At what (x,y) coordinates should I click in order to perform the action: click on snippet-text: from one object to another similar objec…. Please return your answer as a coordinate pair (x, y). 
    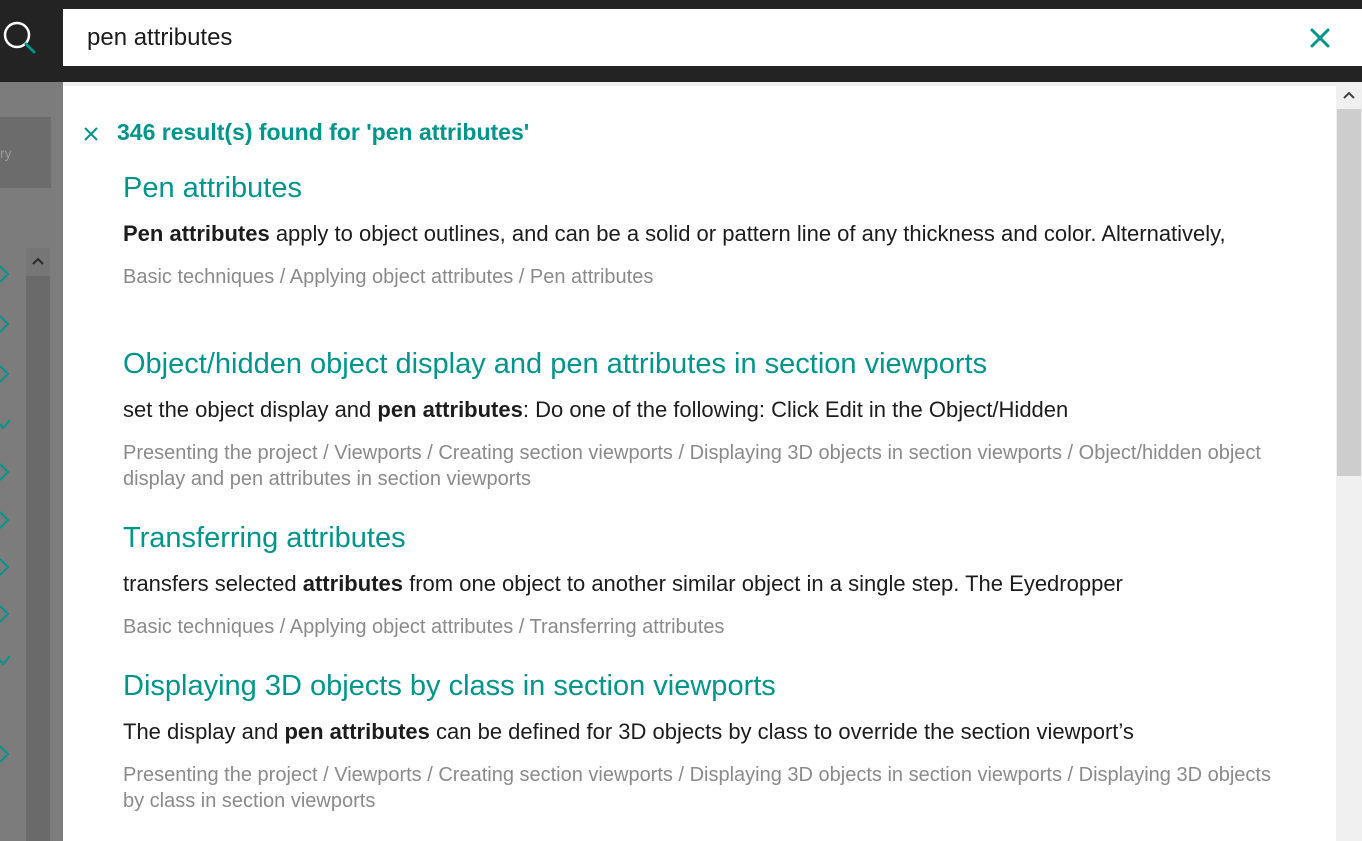
    Looking at the image, I should click on (763, 583).